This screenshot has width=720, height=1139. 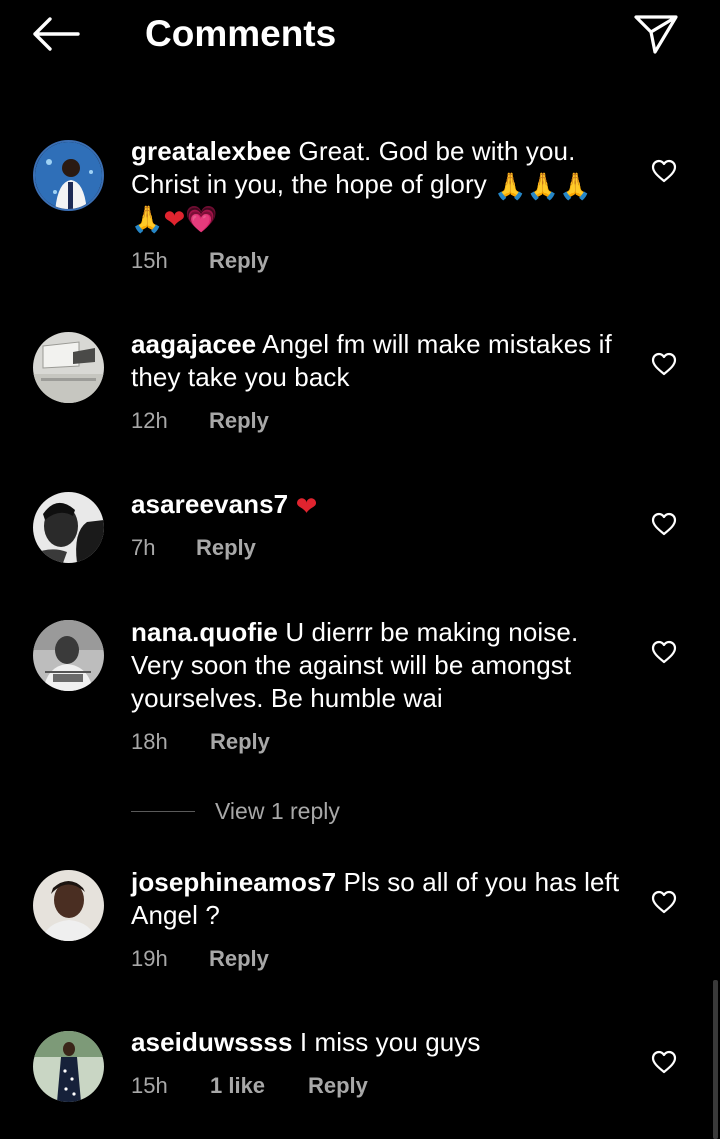 I want to click on comment-meta: 15h 1 like Reply, so click(x=249, y=1086).